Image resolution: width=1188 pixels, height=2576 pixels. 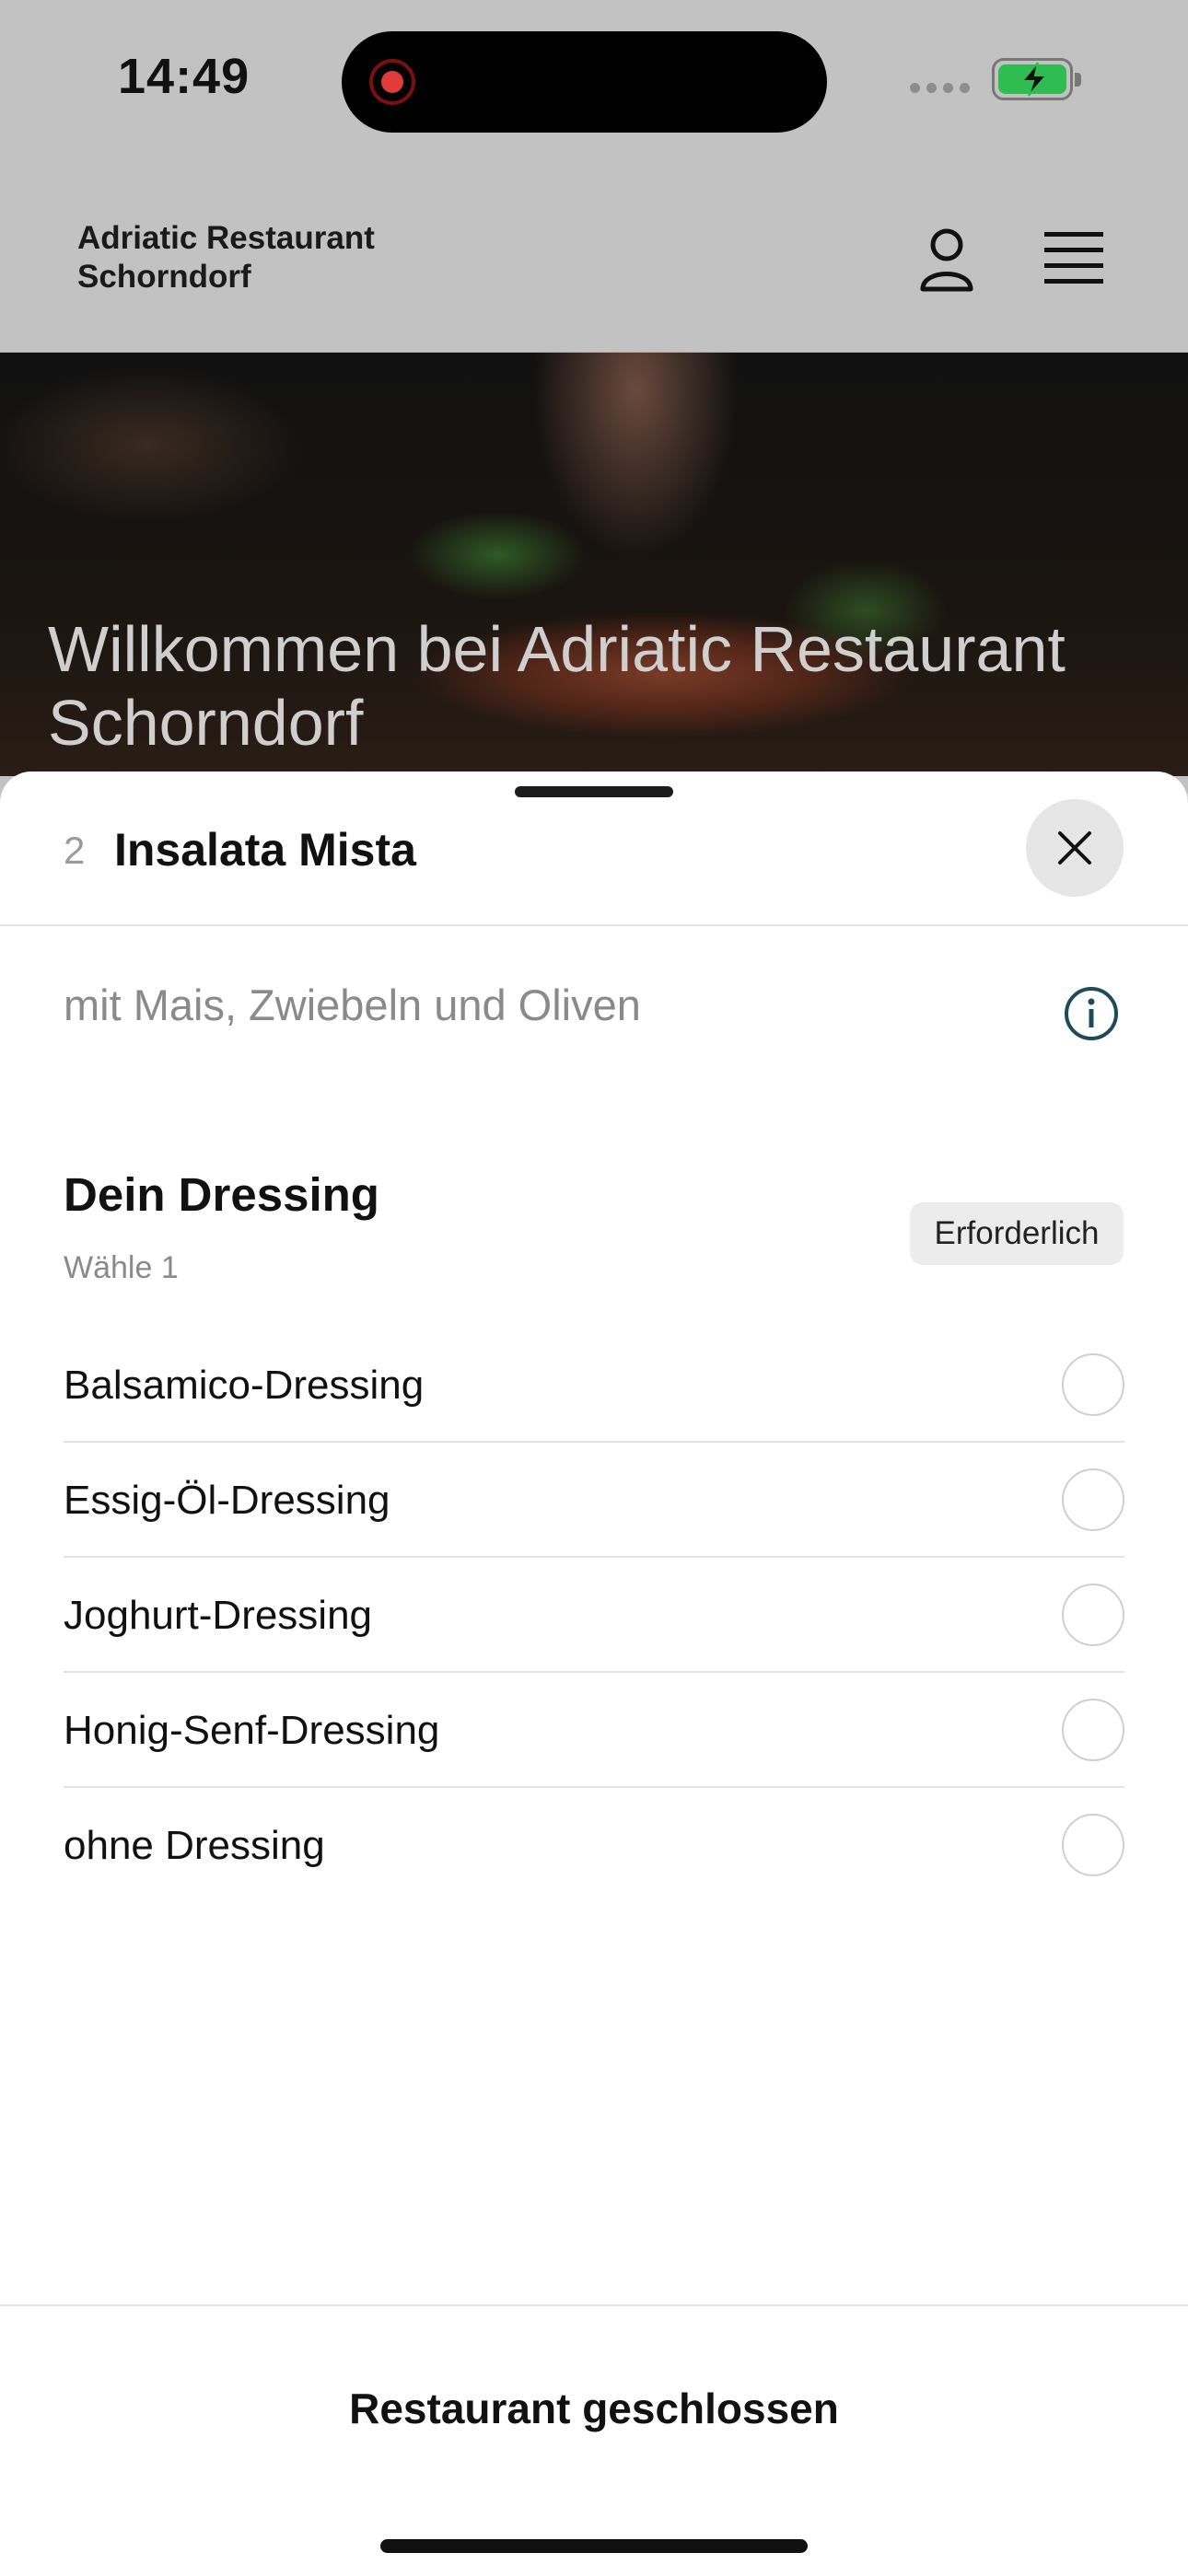 I want to click on restaurant-name: Adriatic Restaurant Schorndorf, so click(x=270, y=257).